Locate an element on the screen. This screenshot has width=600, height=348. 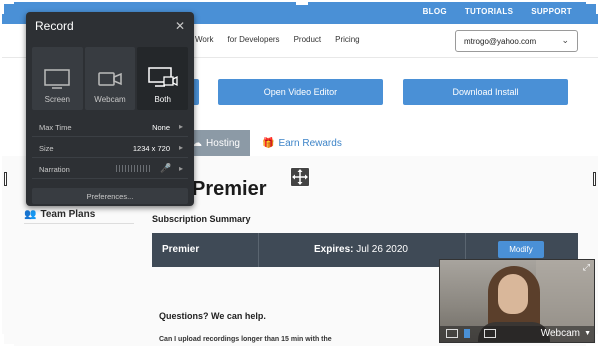
account-email: mtrogo@yahoo.com is located at coordinates (500, 41).